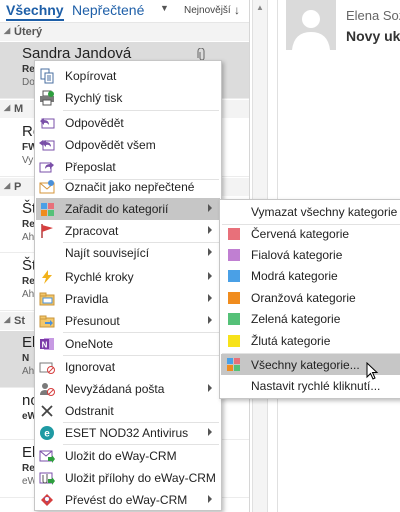 This screenshot has width=400, height=512. I want to click on menu-item-delete: Odstranit, so click(128, 411).